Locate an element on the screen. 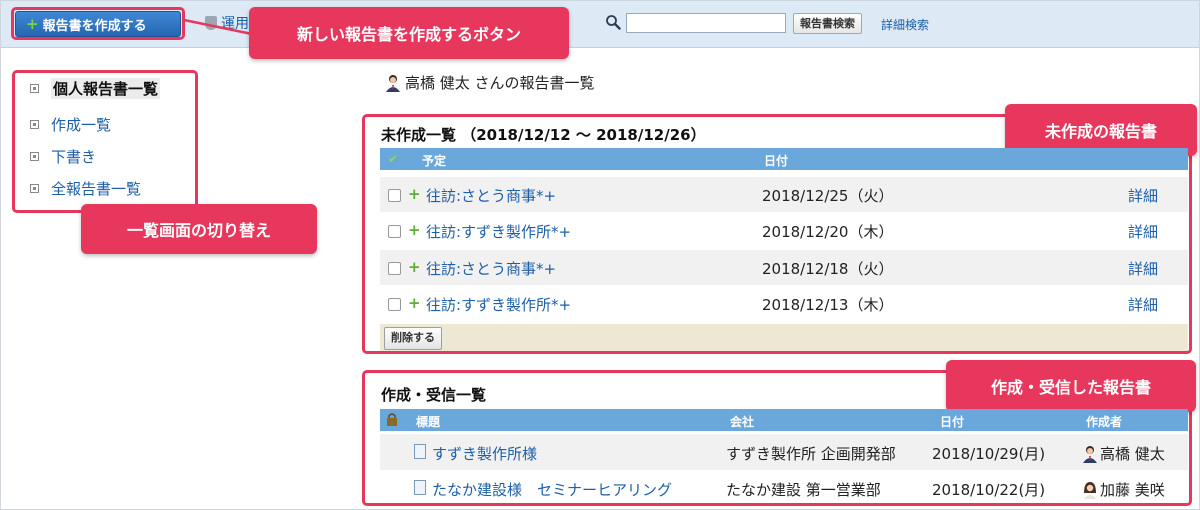 The height and width of the screenshot is (510, 1200). search-input is located at coordinates (706, 23).